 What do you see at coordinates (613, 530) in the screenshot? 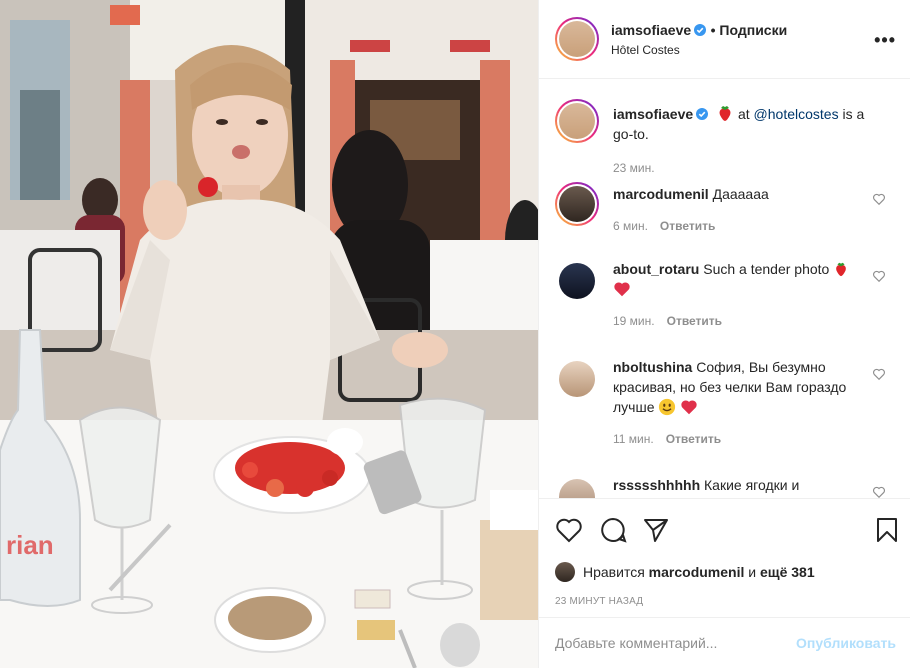
I see `comment-bubble-icon` at bounding box center [613, 530].